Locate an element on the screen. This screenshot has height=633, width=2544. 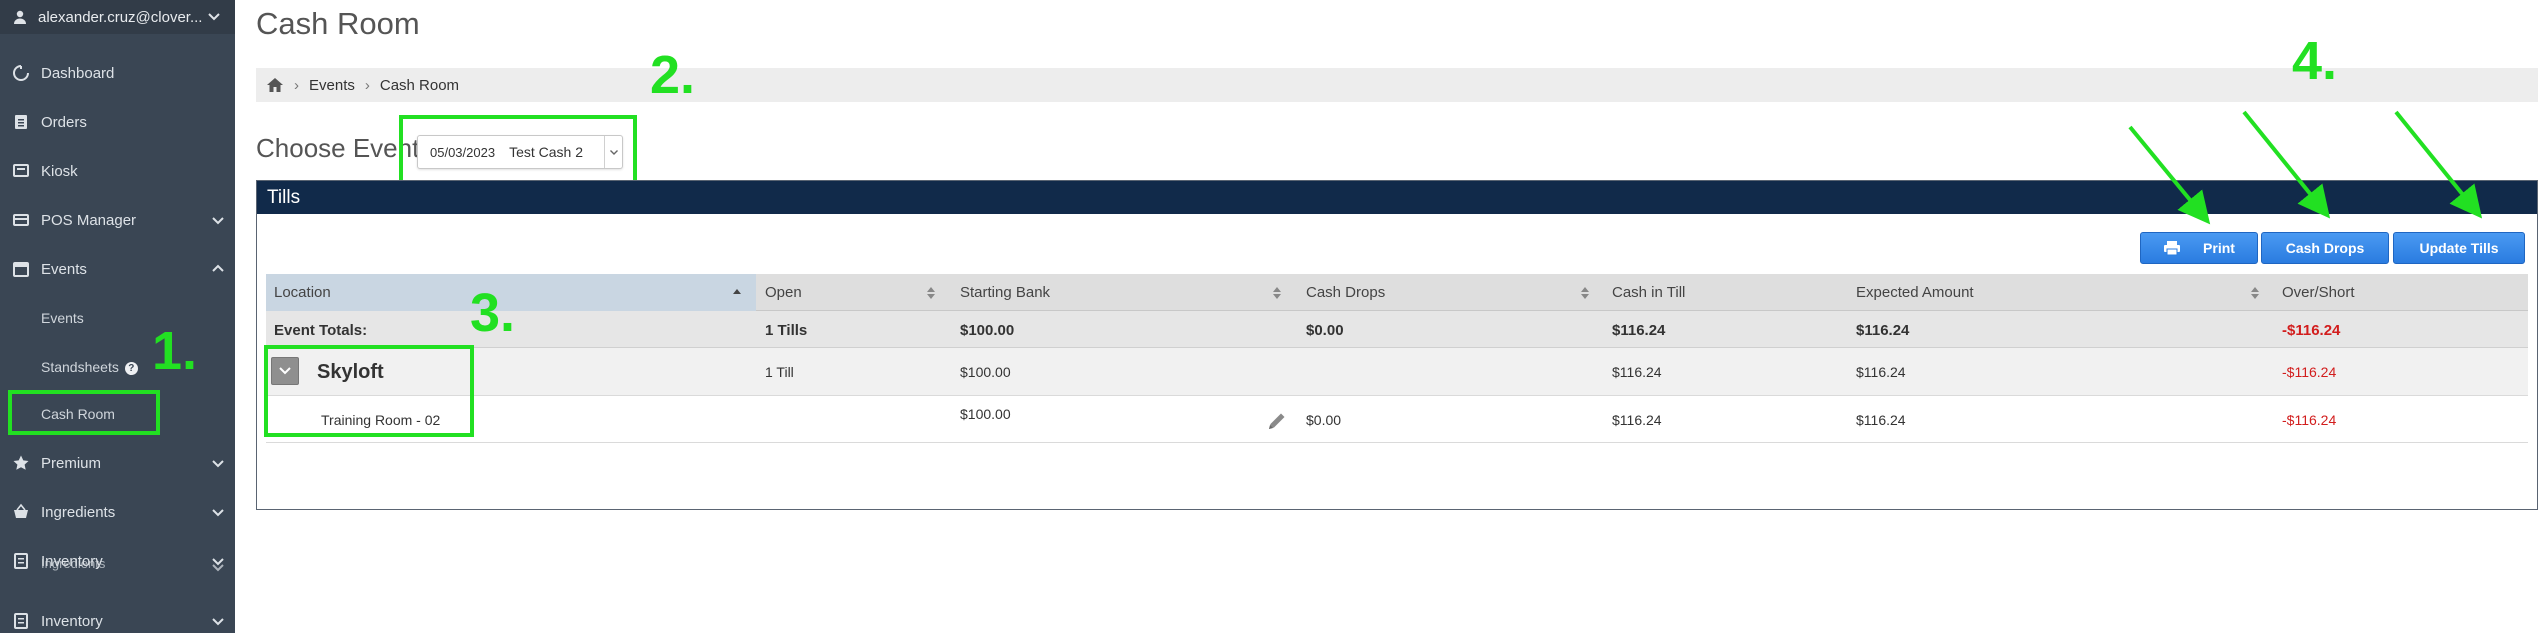
totals-cash-drops: $0.00 is located at coordinates (1325, 330).